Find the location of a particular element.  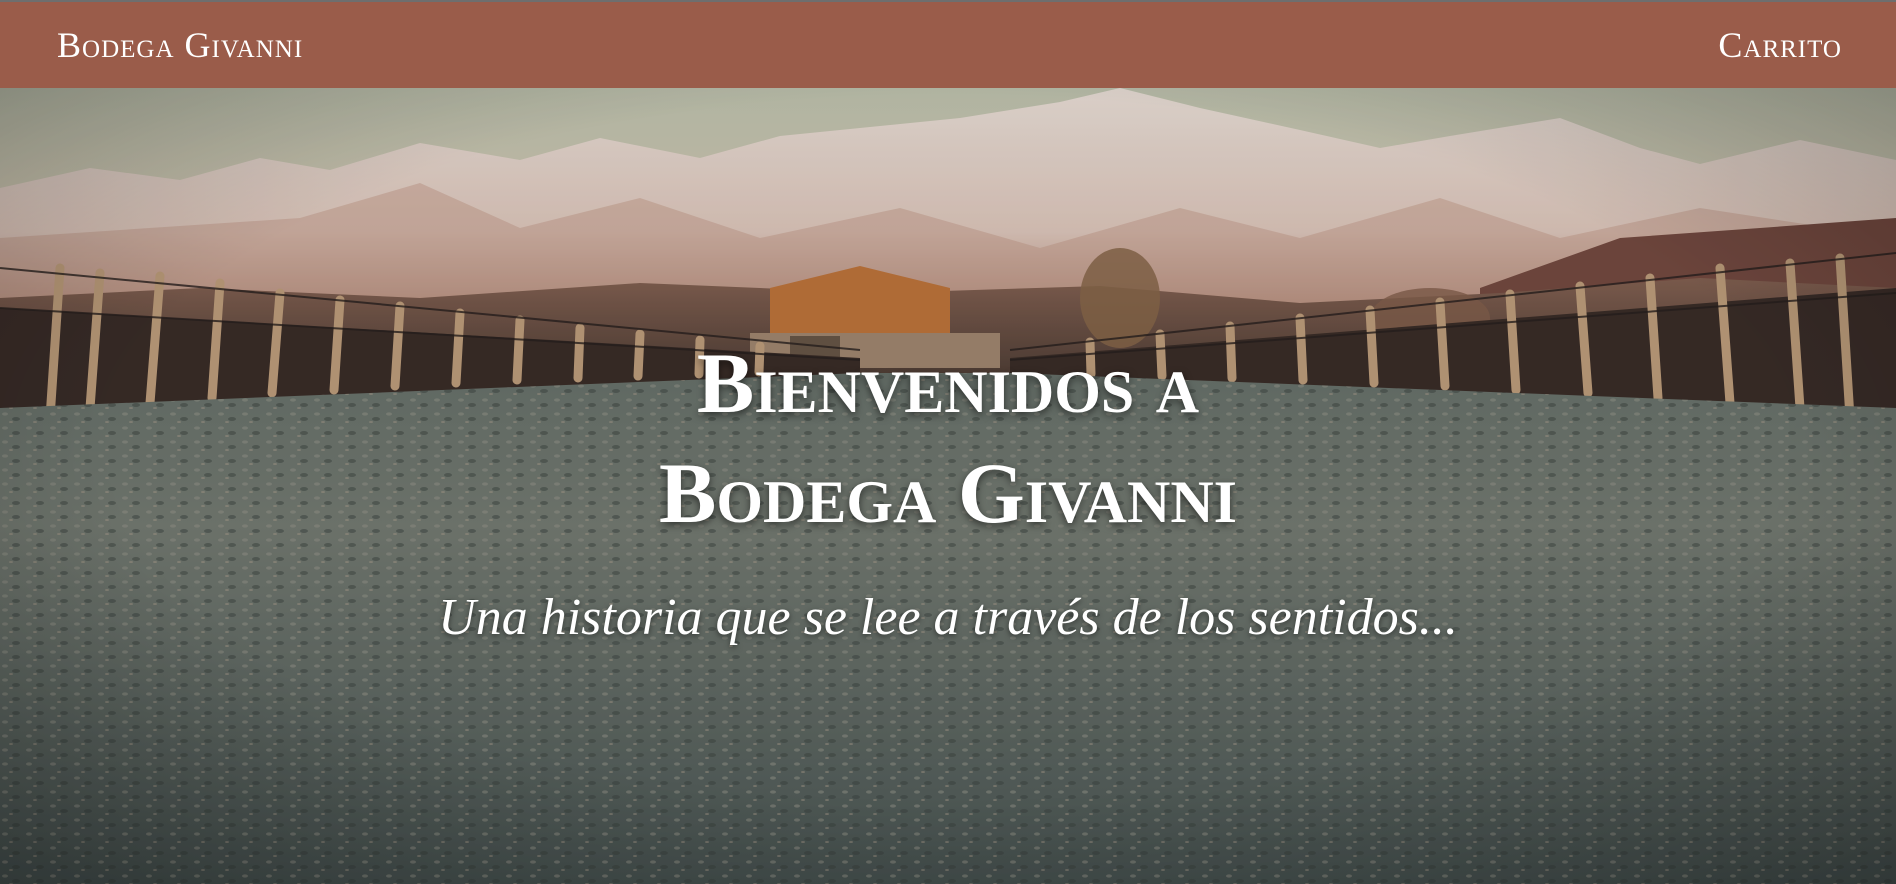

cart-link: Carrito is located at coordinates (1780, 45).